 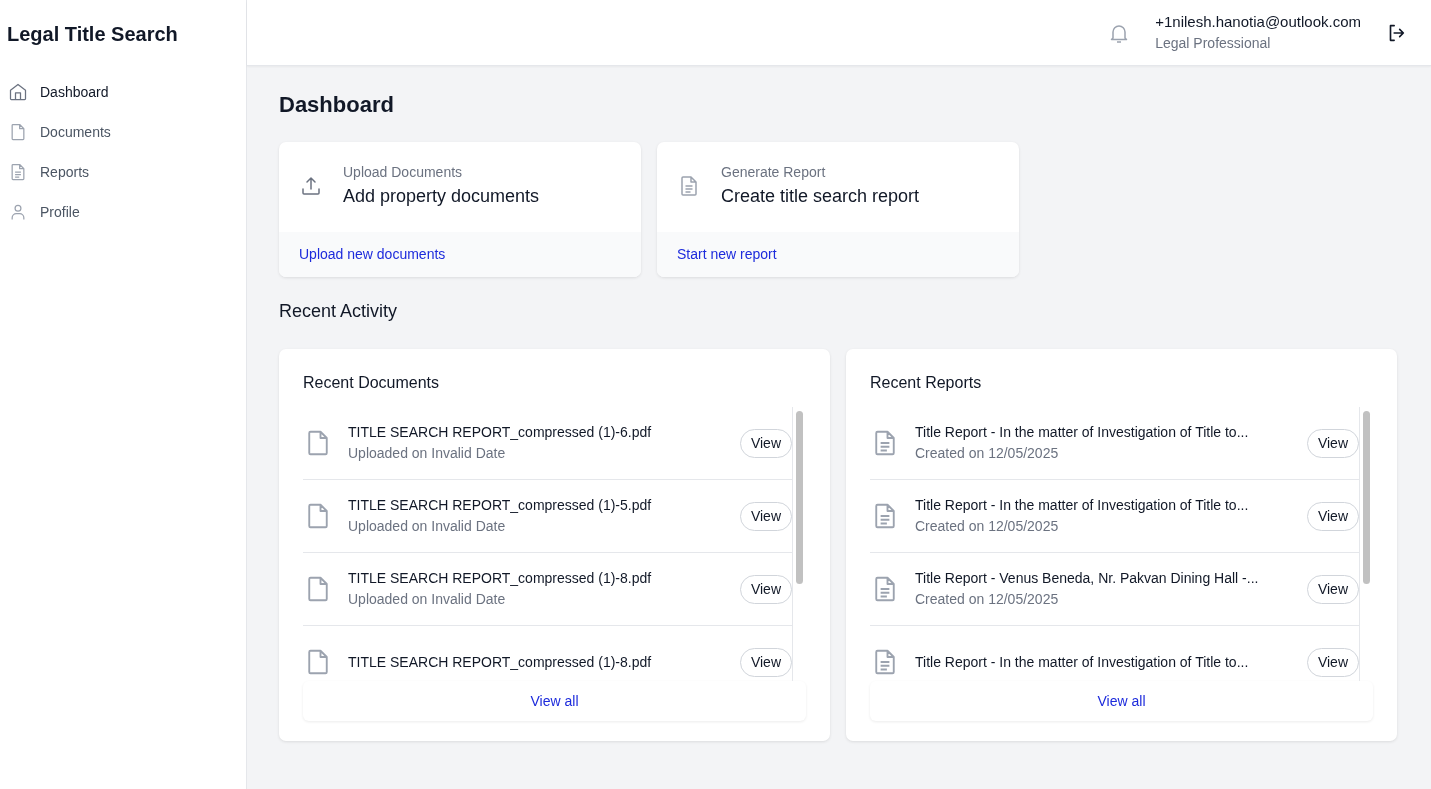 I want to click on user-email: +1nilesh.hanotia@outlook.com, so click(x=1258, y=21).